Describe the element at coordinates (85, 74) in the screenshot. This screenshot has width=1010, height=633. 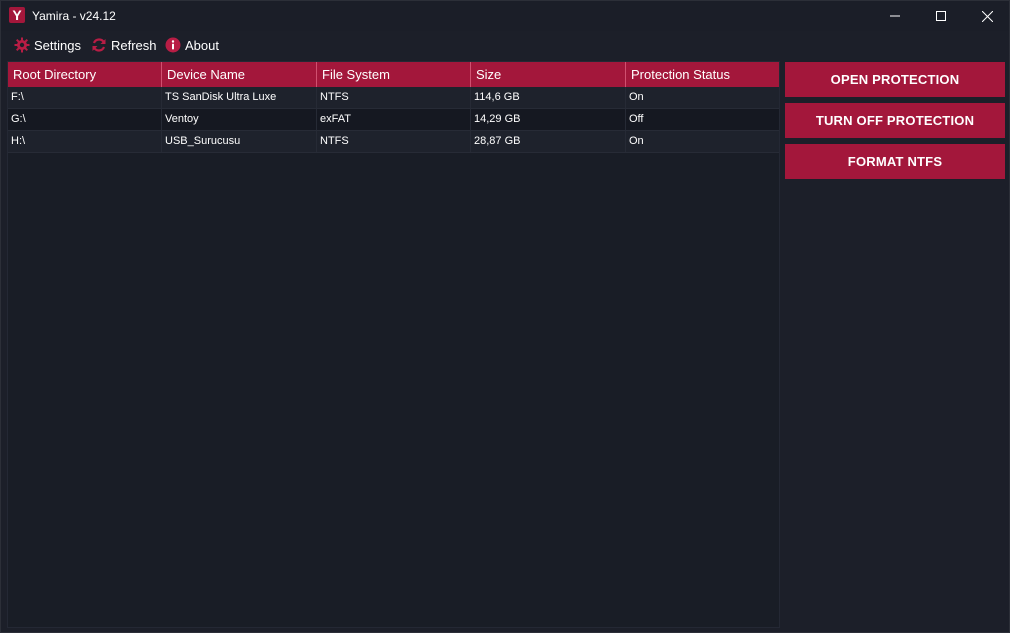
I see `column-header-root-directory: Root Directory` at that location.